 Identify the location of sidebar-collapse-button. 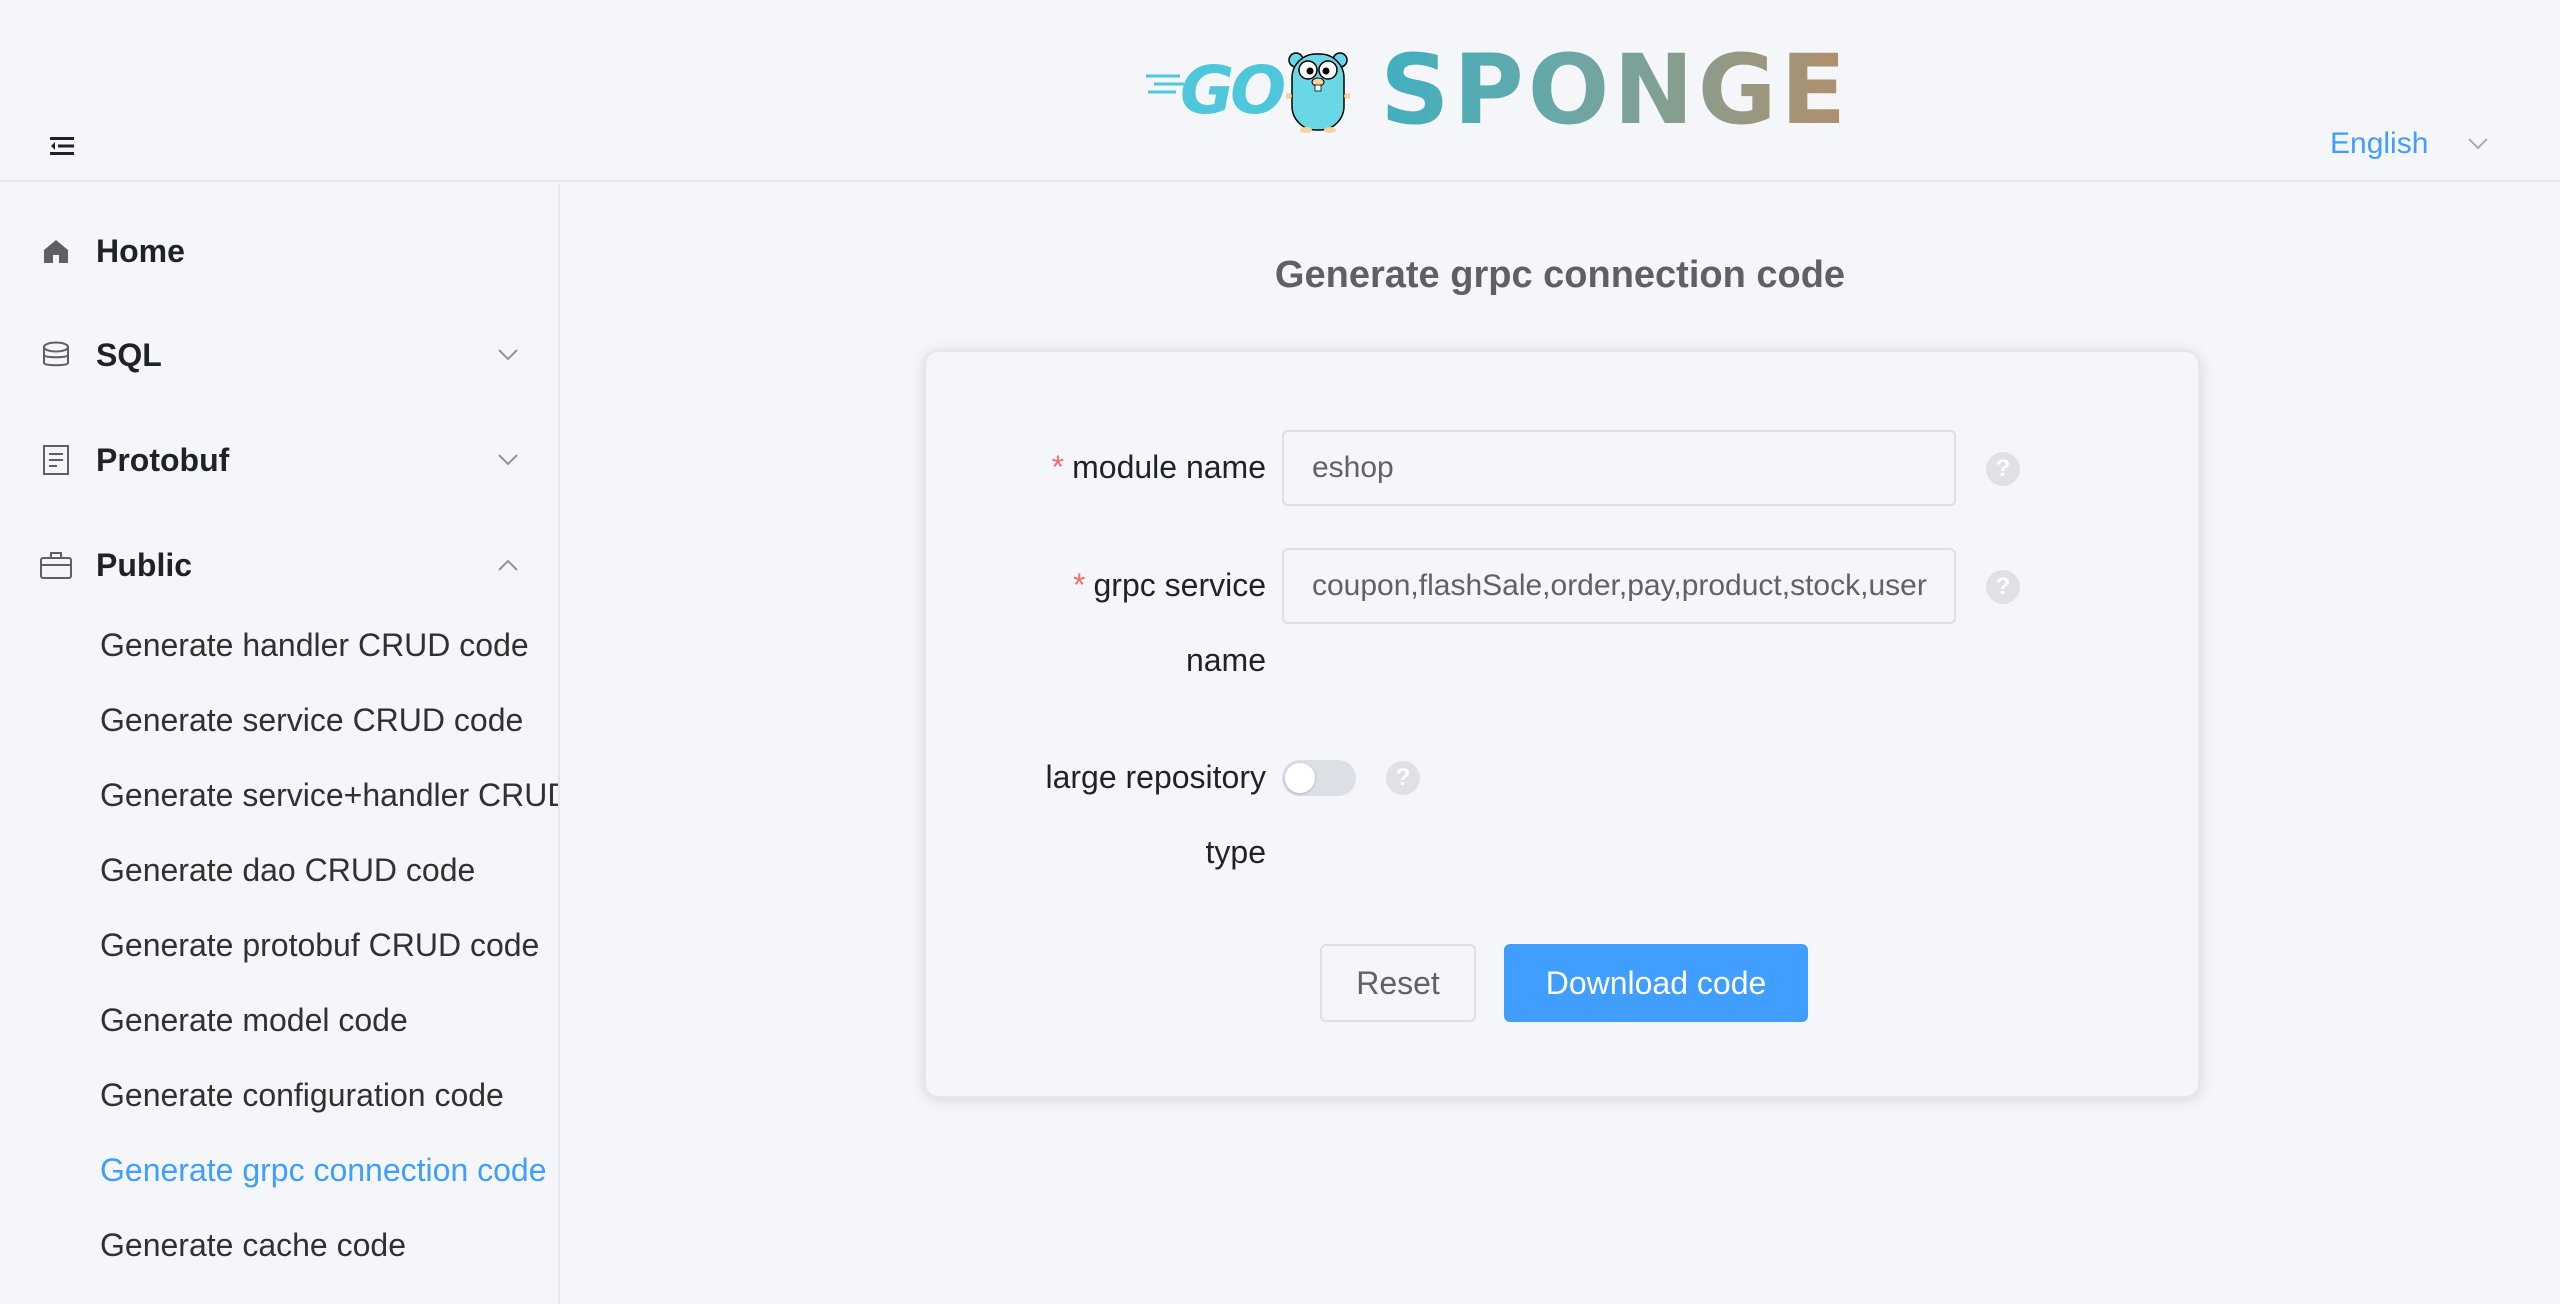
(62, 146).